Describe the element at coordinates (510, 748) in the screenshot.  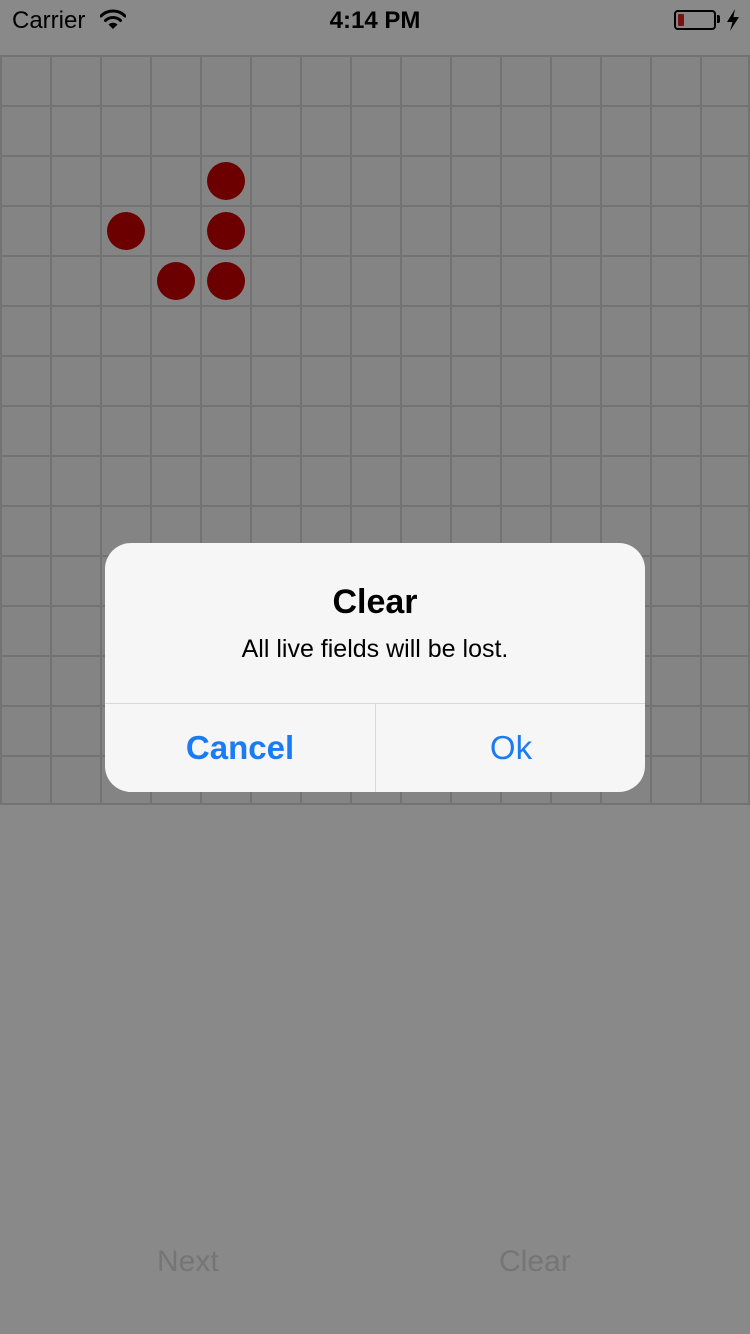
I see `ok-button: Ok` at that location.